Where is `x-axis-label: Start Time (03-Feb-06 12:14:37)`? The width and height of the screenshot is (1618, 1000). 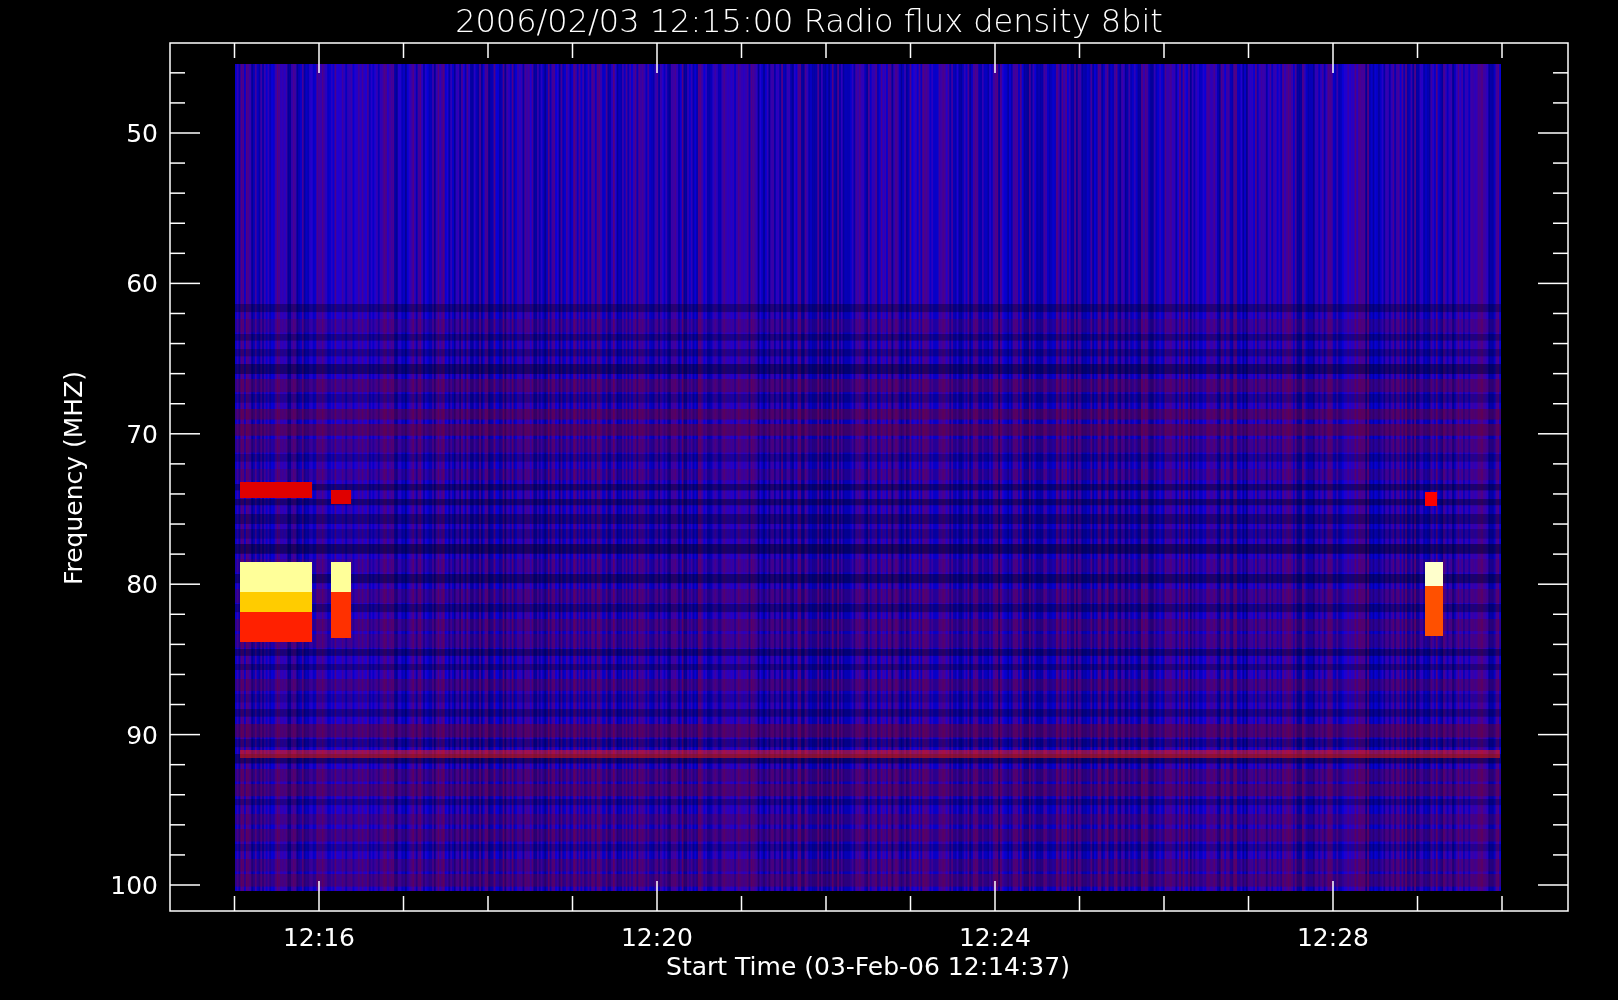
x-axis-label: Start Time (03-Feb-06 12:14:37) is located at coordinates (868, 966).